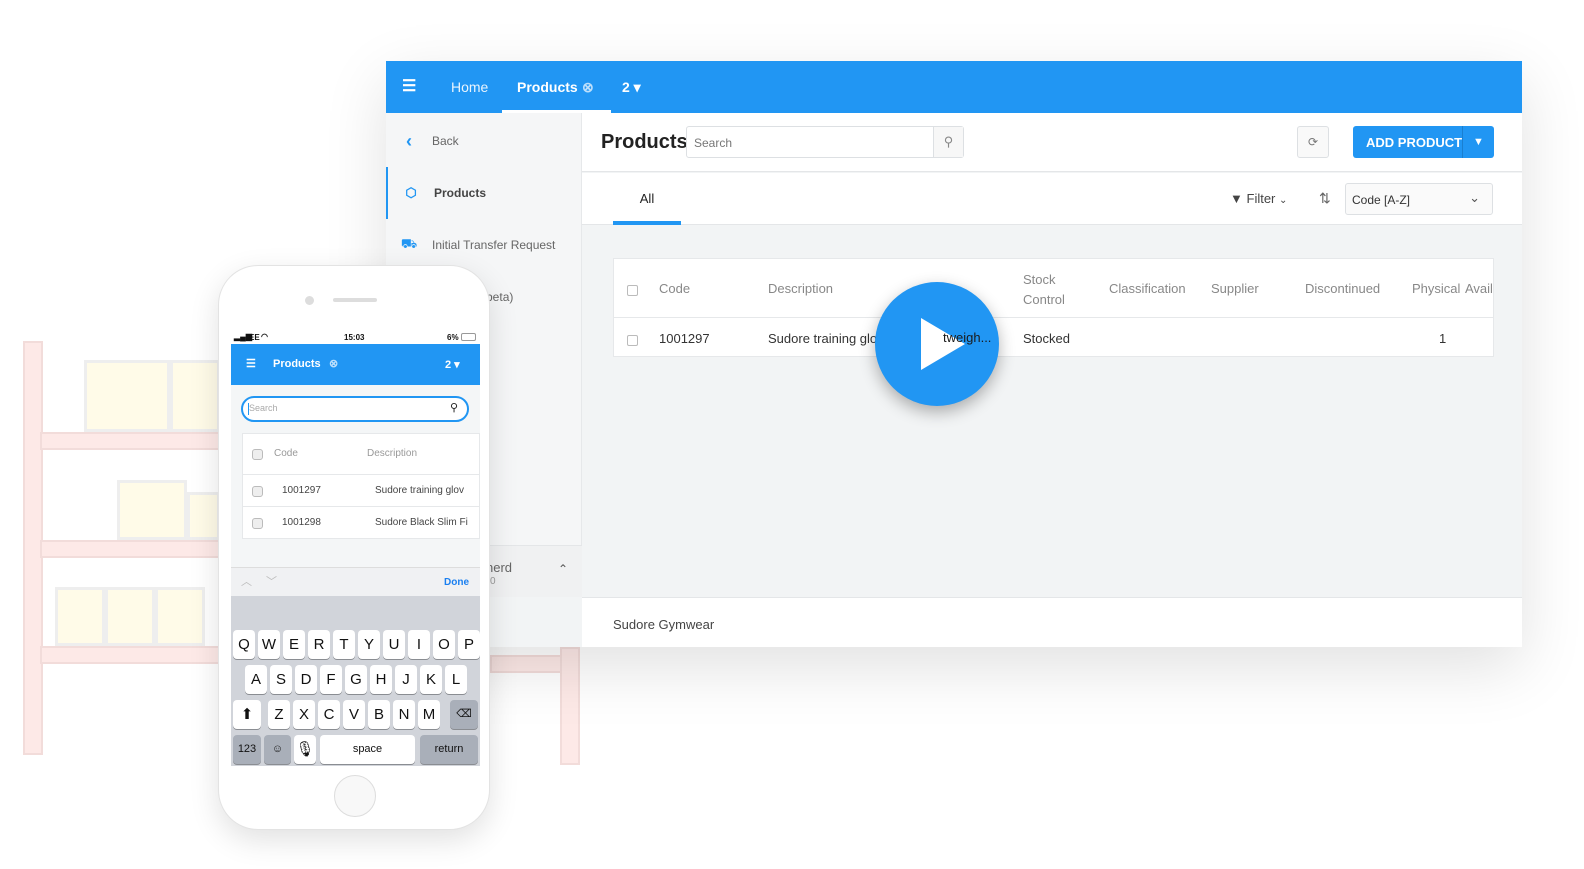 The width and height of the screenshot is (1584, 869). Describe the element at coordinates (394, 644) in the screenshot. I see `key-u: U` at that location.